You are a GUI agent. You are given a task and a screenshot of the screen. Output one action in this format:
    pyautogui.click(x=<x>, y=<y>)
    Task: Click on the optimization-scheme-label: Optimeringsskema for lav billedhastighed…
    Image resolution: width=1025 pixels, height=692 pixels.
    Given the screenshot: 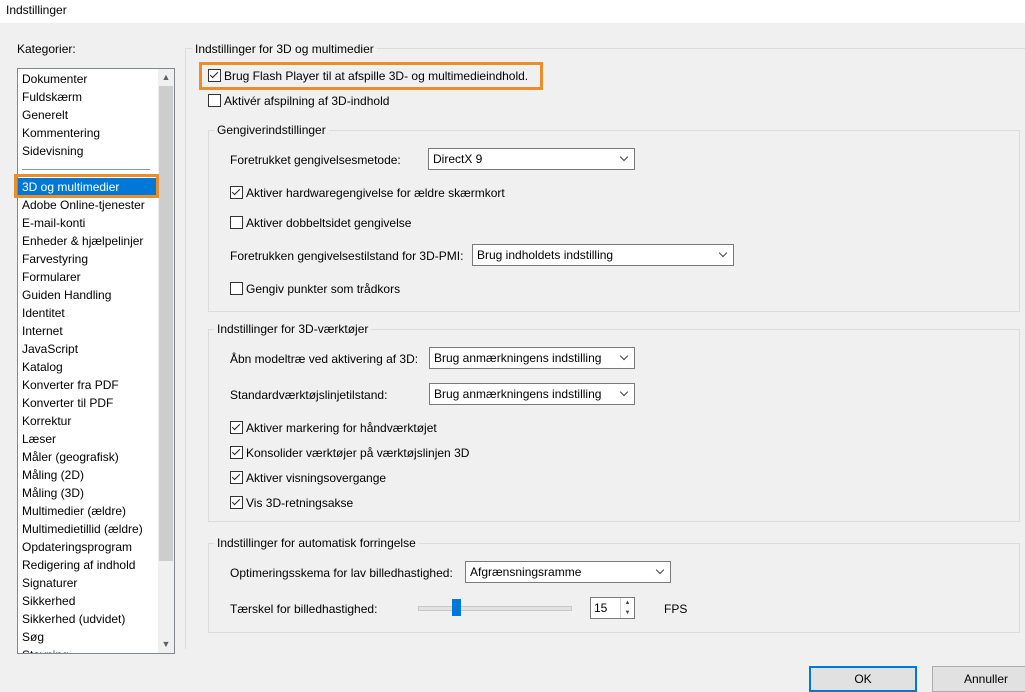 What is the action you would take?
    pyautogui.click(x=341, y=573)
    